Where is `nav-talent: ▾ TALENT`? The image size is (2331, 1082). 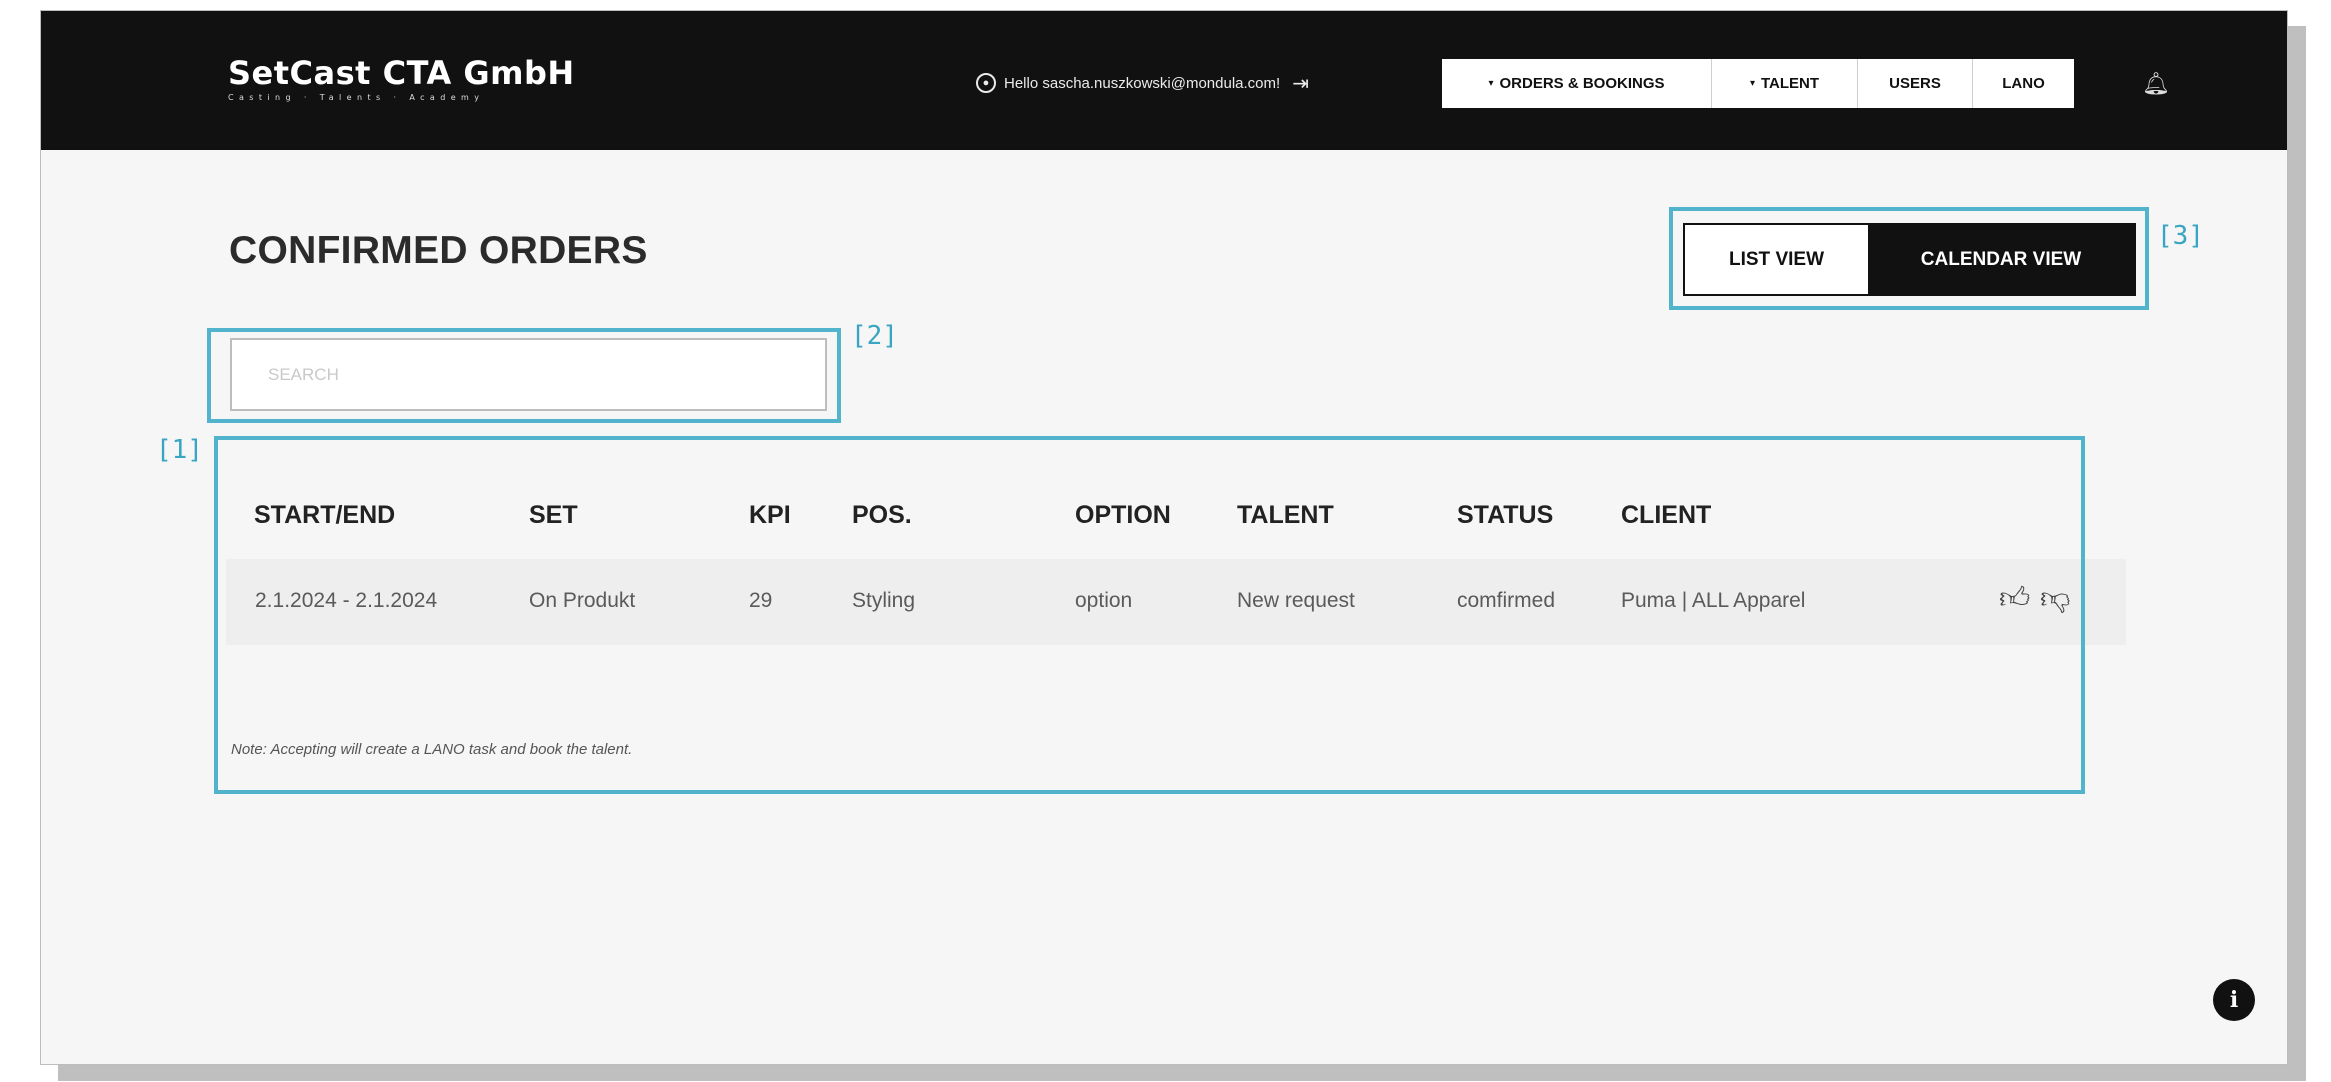
nav-talent: ▾ TALENT is located at coordinates (1785, 83).